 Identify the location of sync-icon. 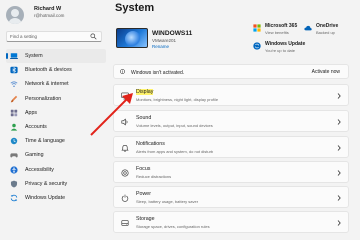
(14, 198).